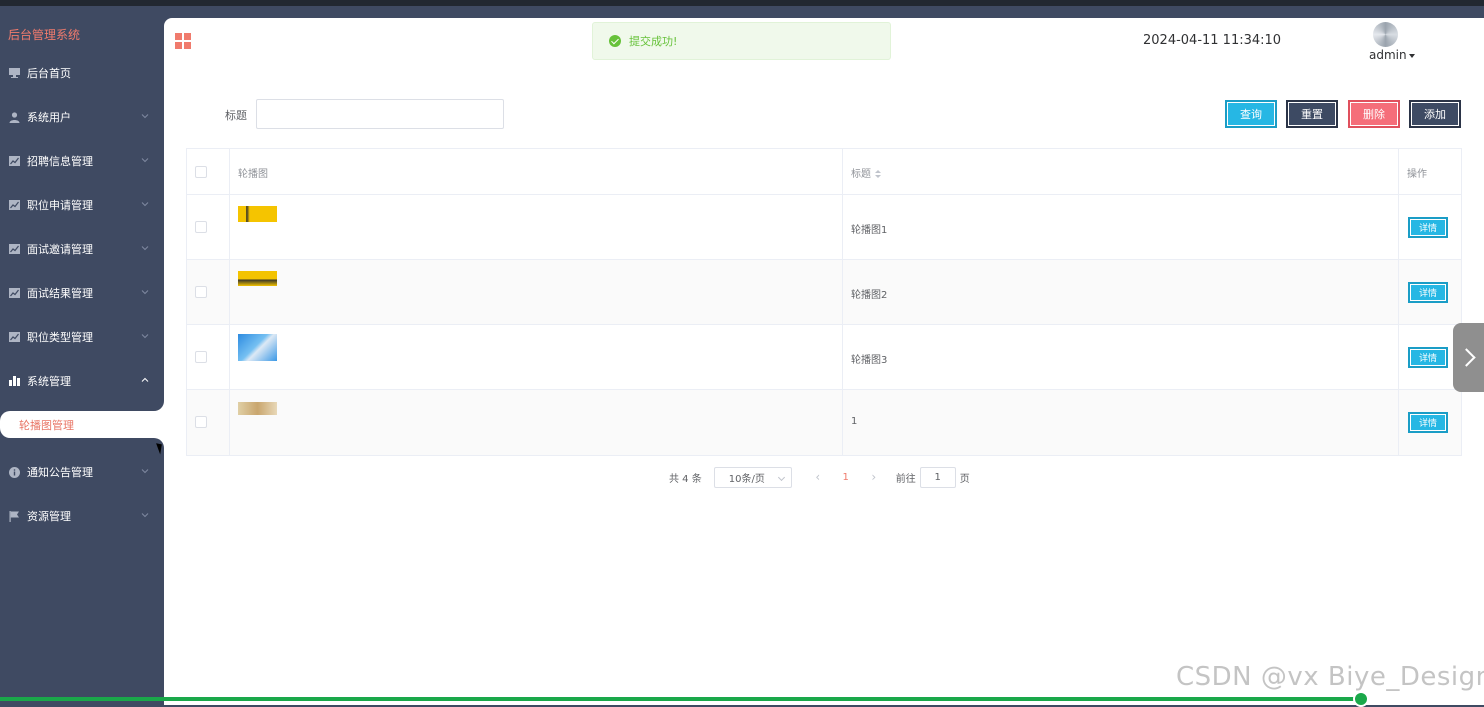  What do you see at coordinates (854, 421) in the screenshot?
I see `row-title: 1` at bounding box center [854, 421].